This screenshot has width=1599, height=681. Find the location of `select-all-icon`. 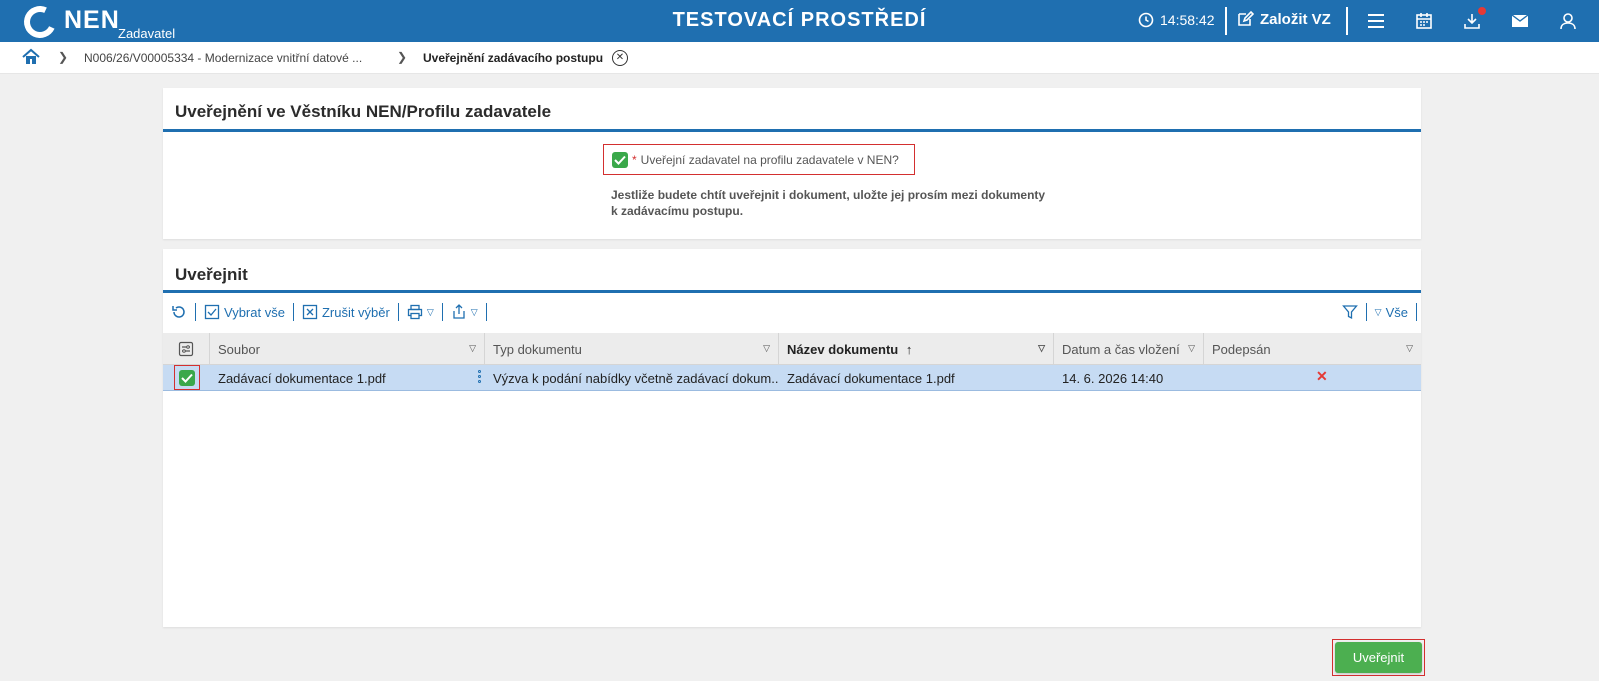

select-all-icon is located at coordinates (212, 312).